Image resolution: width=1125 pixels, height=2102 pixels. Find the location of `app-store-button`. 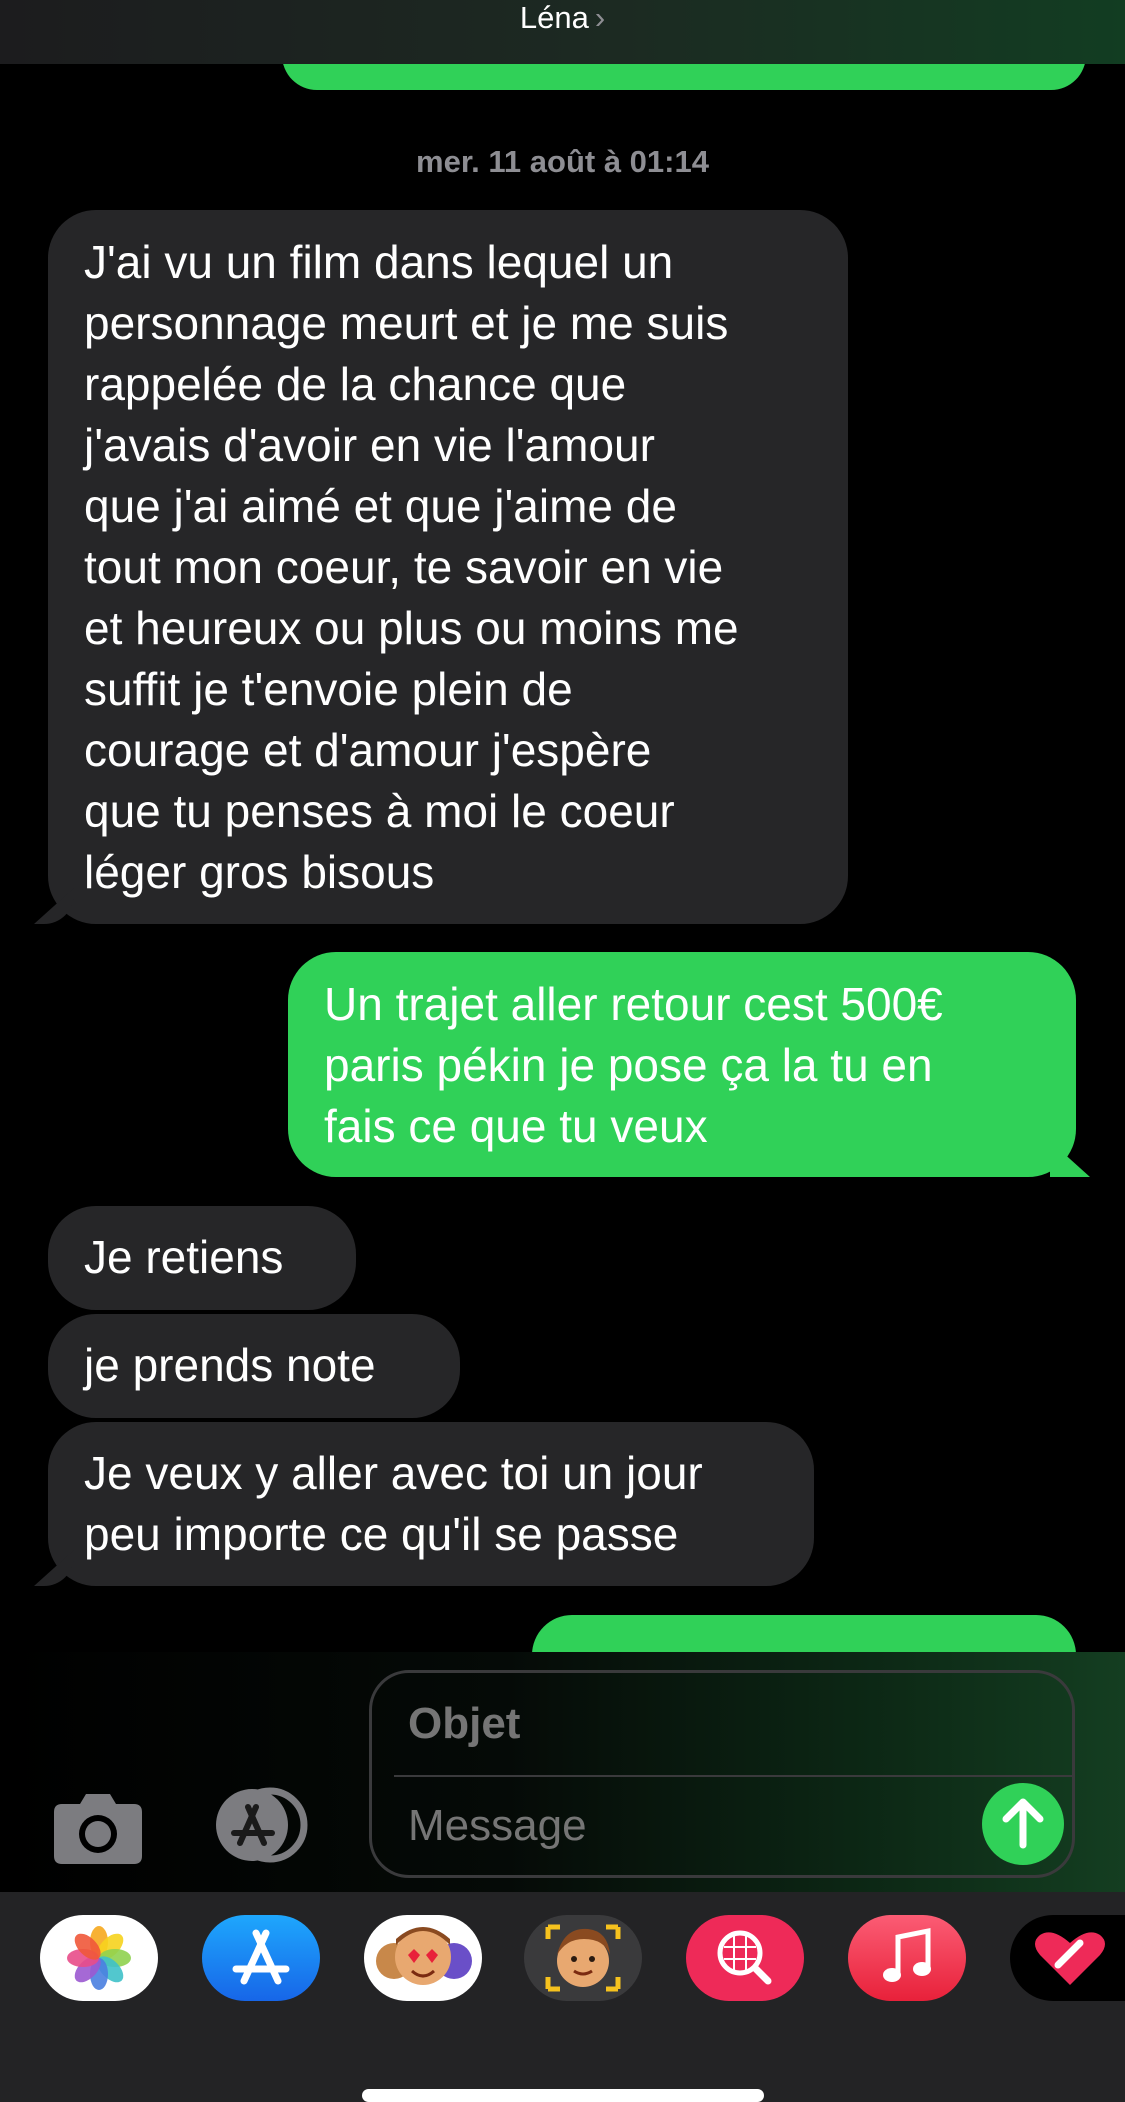

app-store-button is located at coordinates (262, 1825).